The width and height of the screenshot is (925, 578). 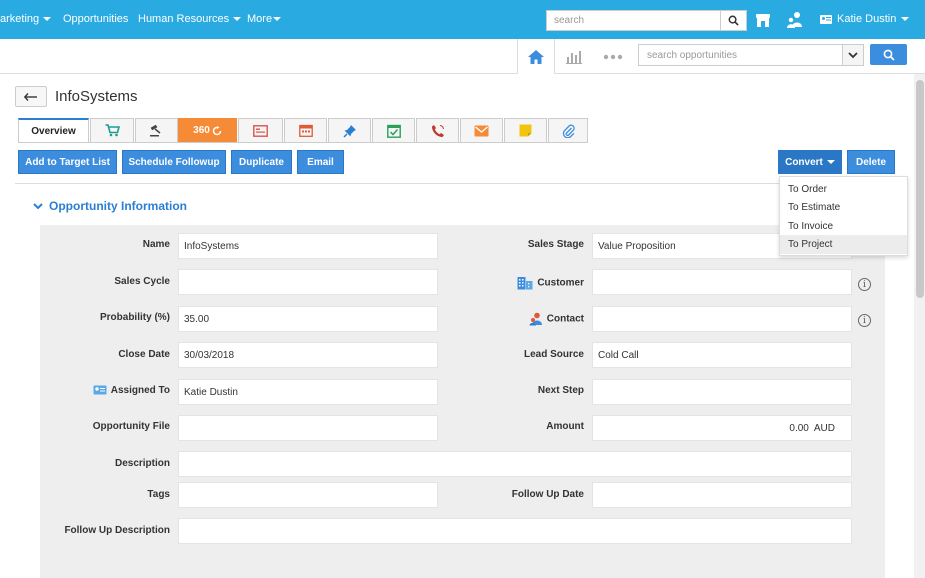 What do you see at coordinates (118, 206) in the screenshot?
I see `section-title: Opportunity Information` at bounding box center [118, 206].